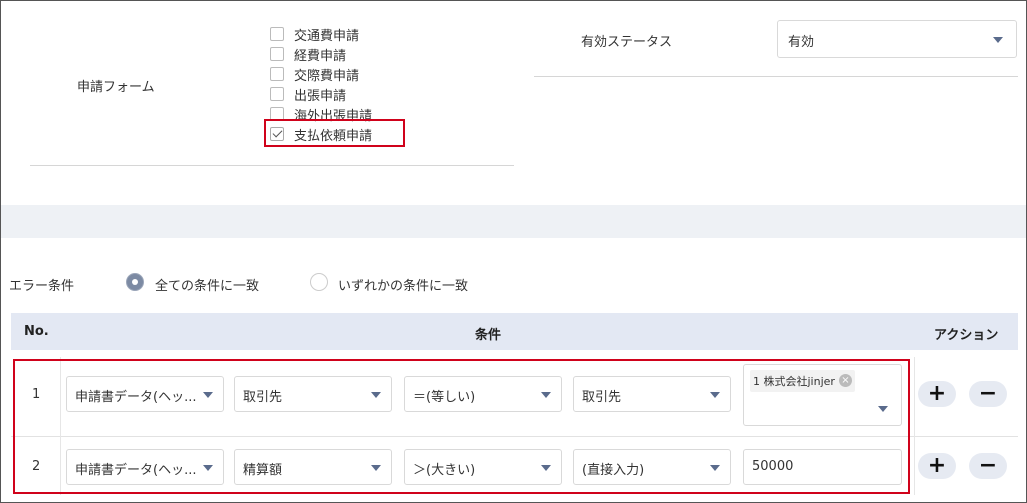 This screenshot has width=1027, height=503. I want to click on highlight-box, so click(334, 133).